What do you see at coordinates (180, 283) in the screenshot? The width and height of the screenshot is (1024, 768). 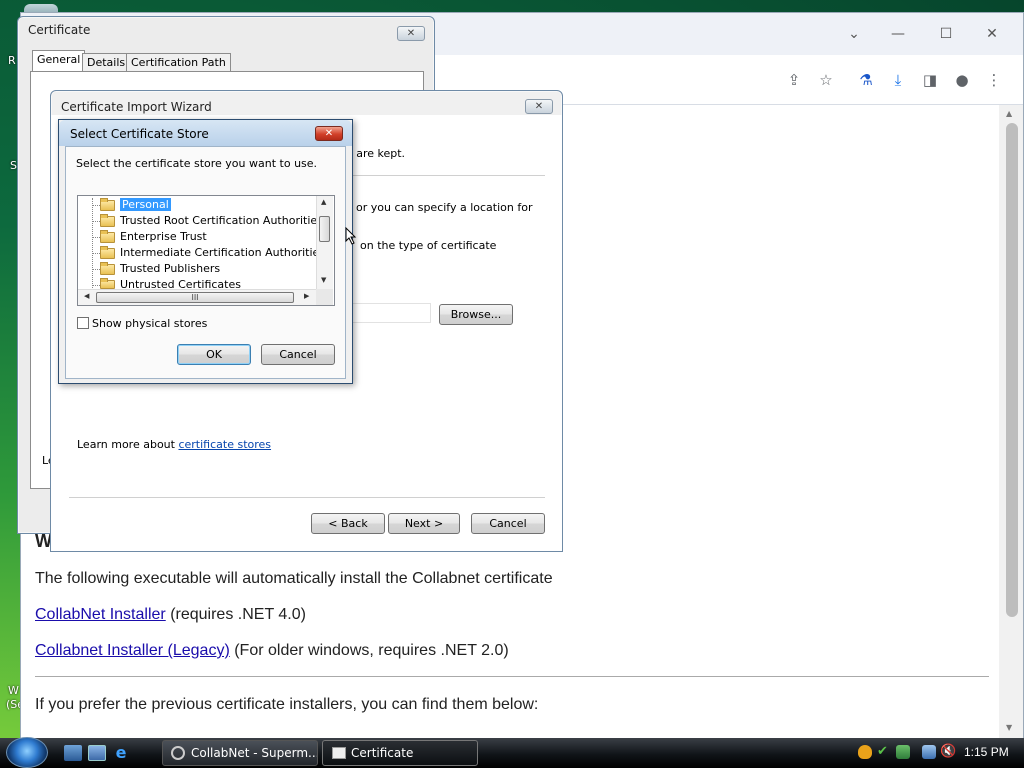 I see `tree-item-untrusted: Untrusted Certificates` at bounding box center [180, 283].